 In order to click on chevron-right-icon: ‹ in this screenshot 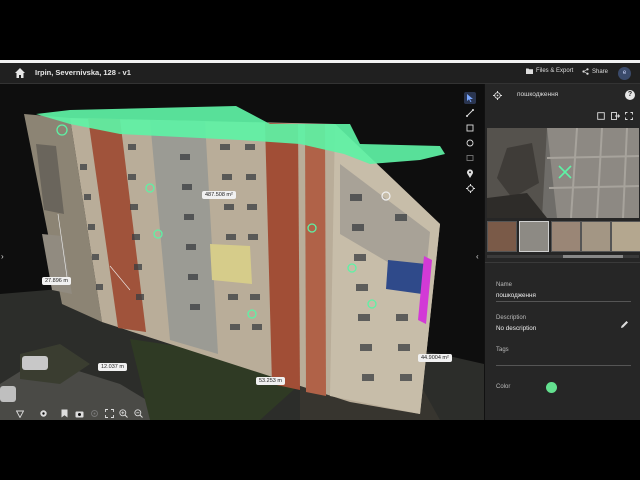, I will do `click(477, 256)`.